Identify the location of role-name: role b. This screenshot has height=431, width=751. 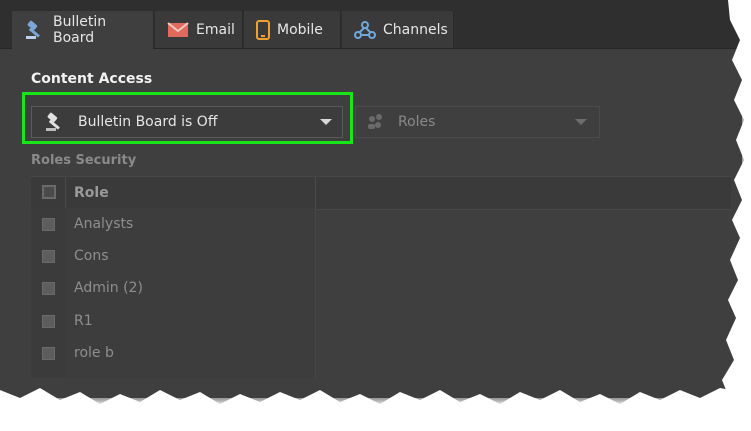
(94, 353).